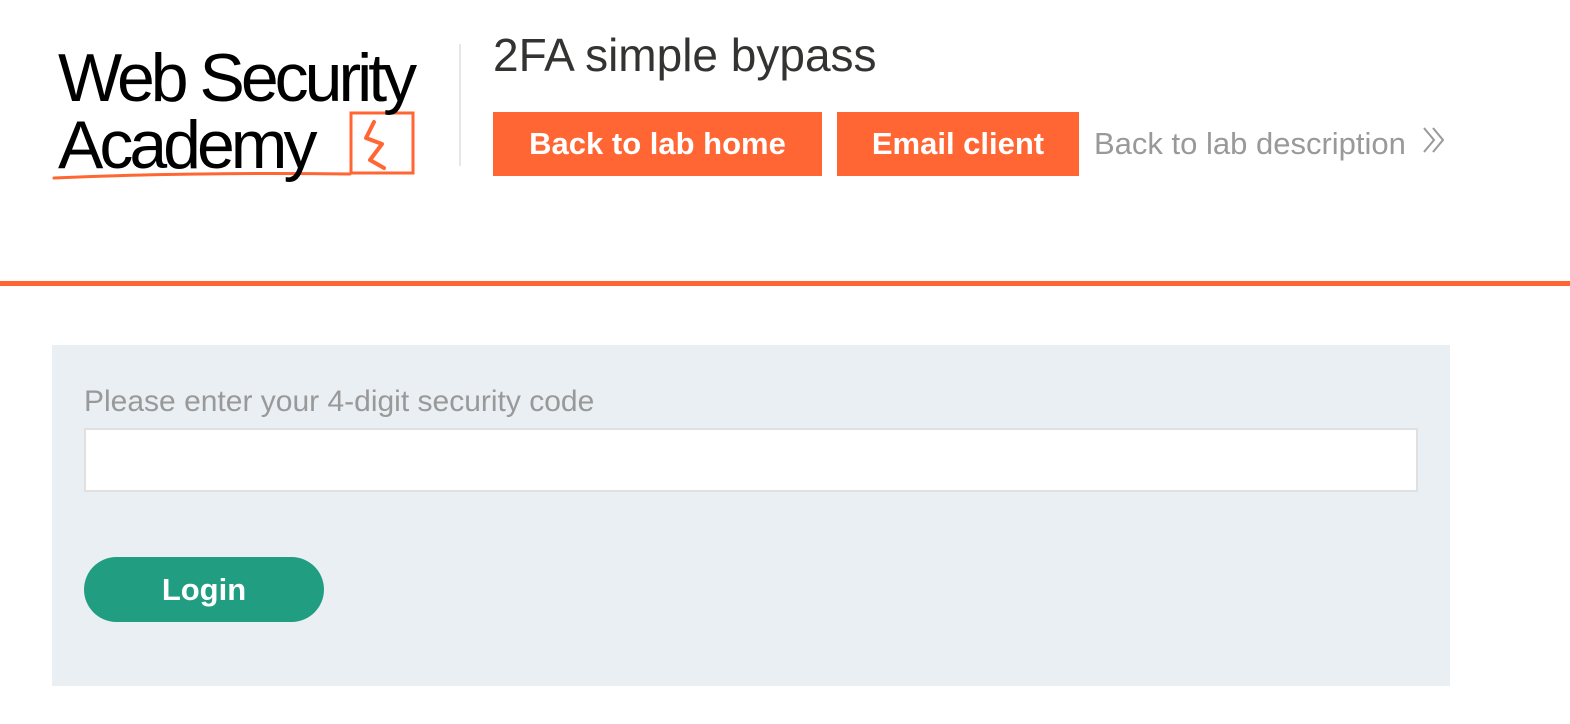 The height and width of the screenshot is (724, 1570). Describe the element at coordinates (958, 144) in the screenshot. I see `email-client-button: Email client` at that location.